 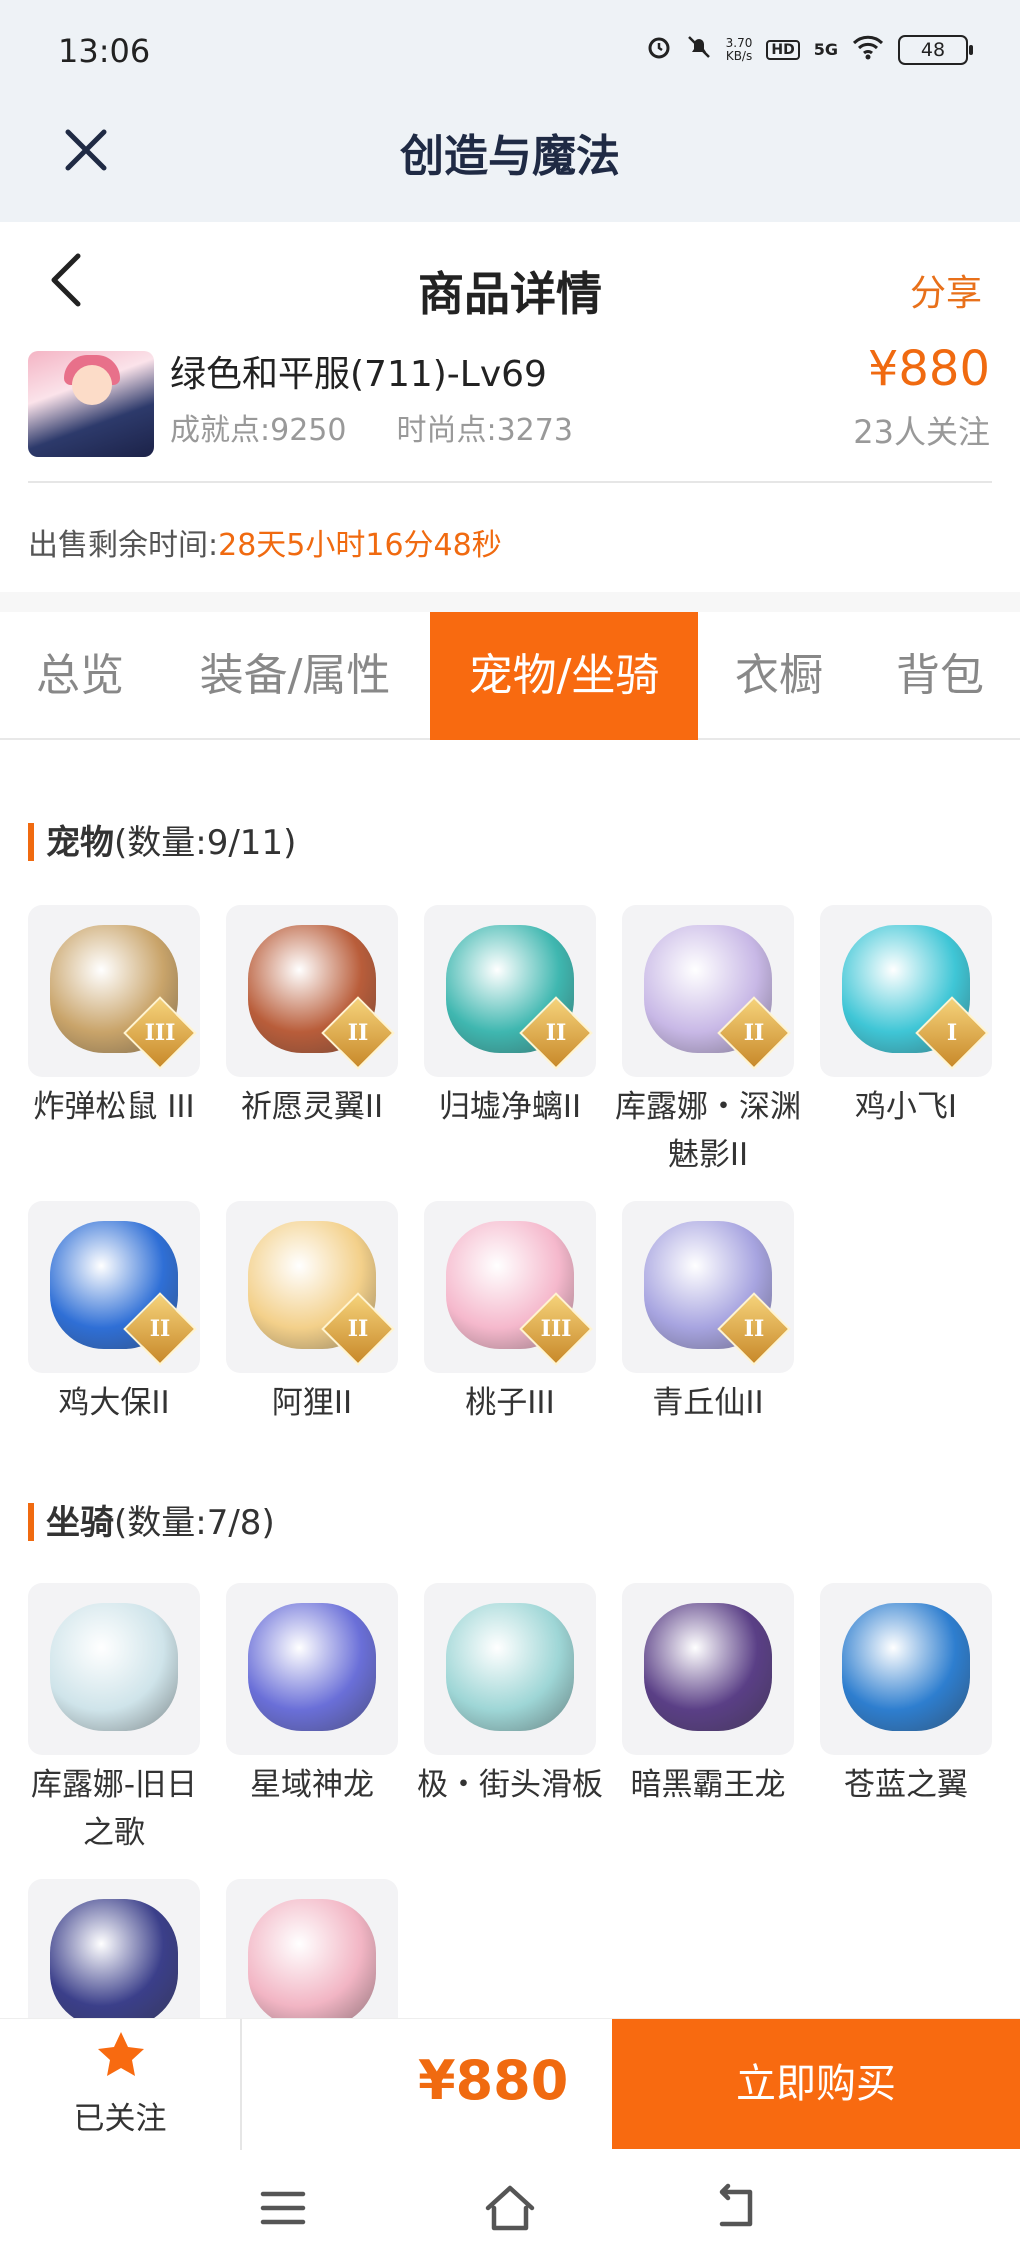 I want to click on buy-now-button: 立即购买, so click(x=816, y=2084).